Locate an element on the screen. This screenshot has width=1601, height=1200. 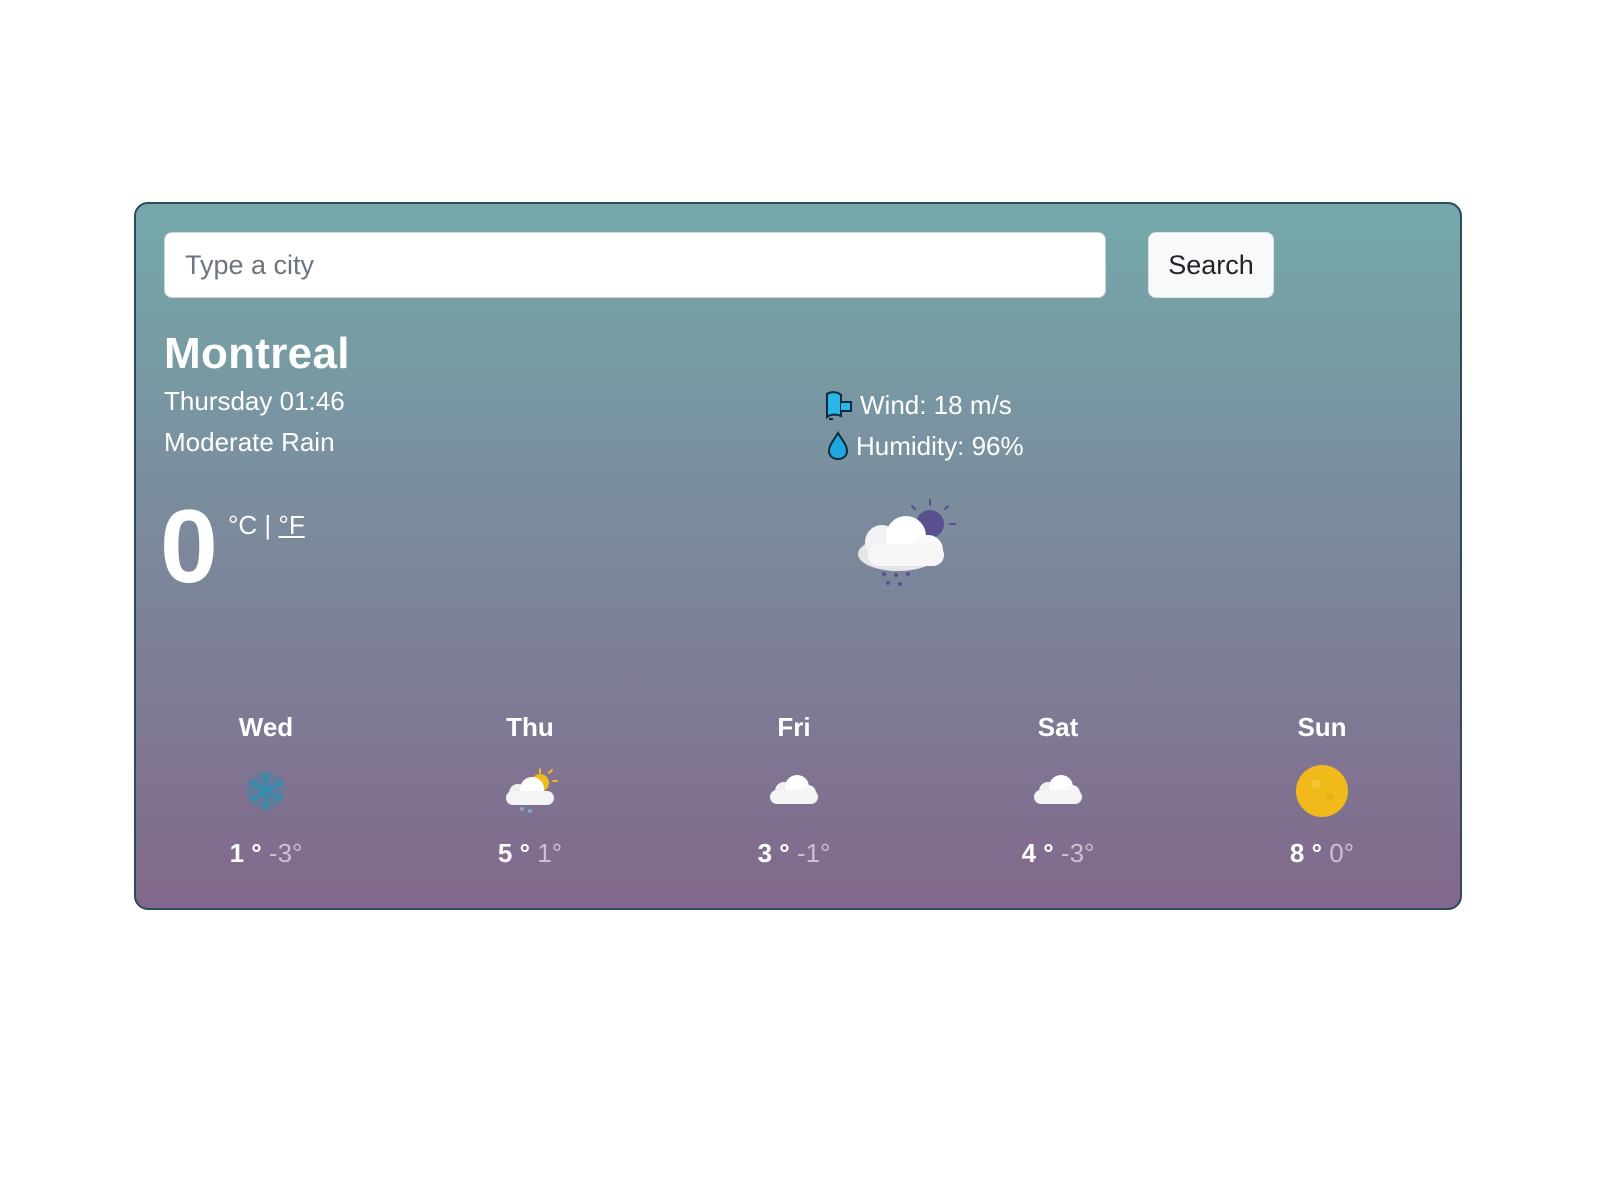
cloud-moon-rain-icon is located at coordinates (906, 545).